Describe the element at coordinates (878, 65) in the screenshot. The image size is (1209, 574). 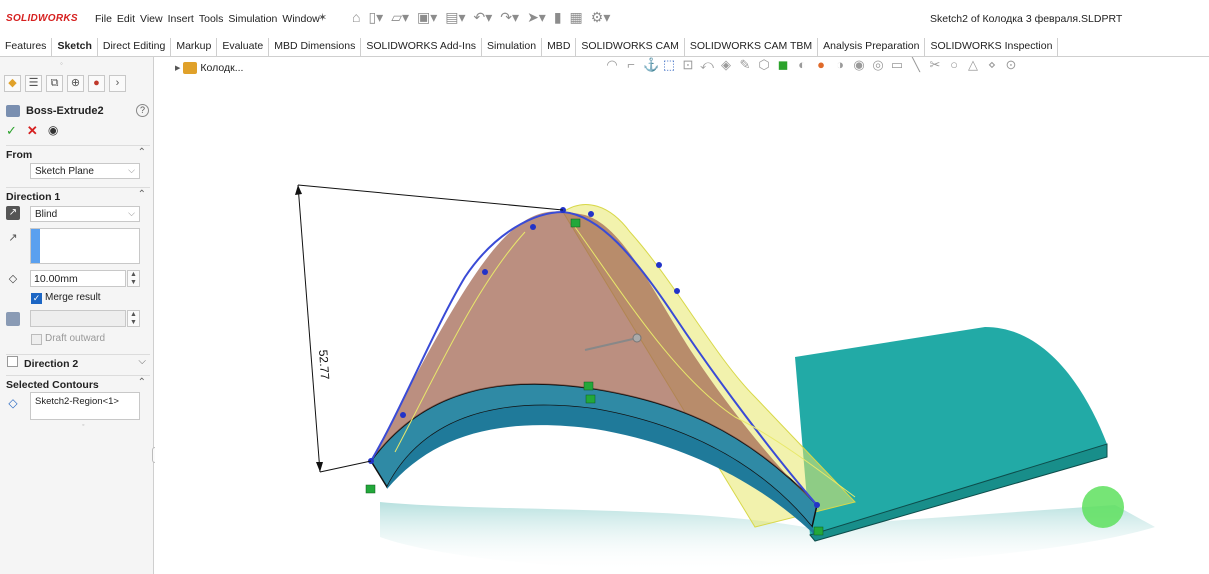
I see `realview-icon: ◎` at that location.